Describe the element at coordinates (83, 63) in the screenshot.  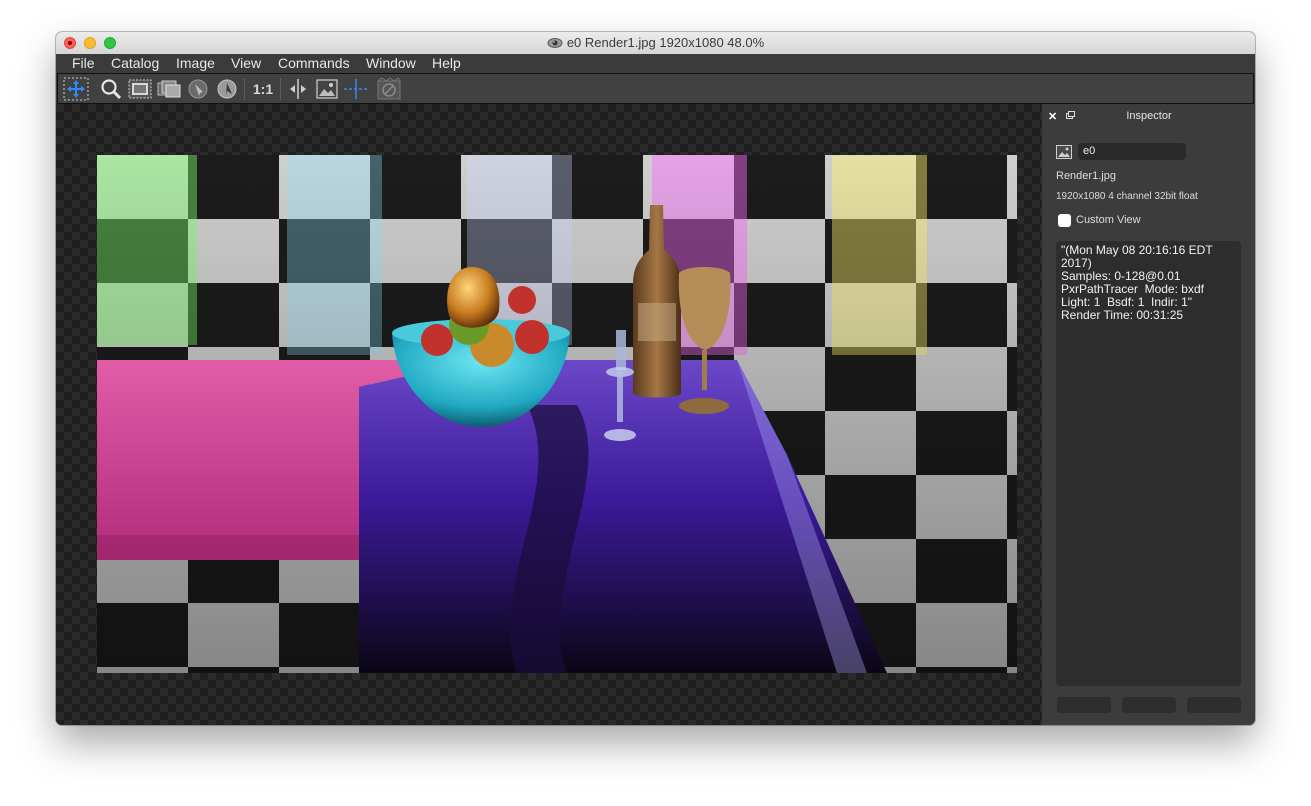
I see `menu-file: File` at that location.